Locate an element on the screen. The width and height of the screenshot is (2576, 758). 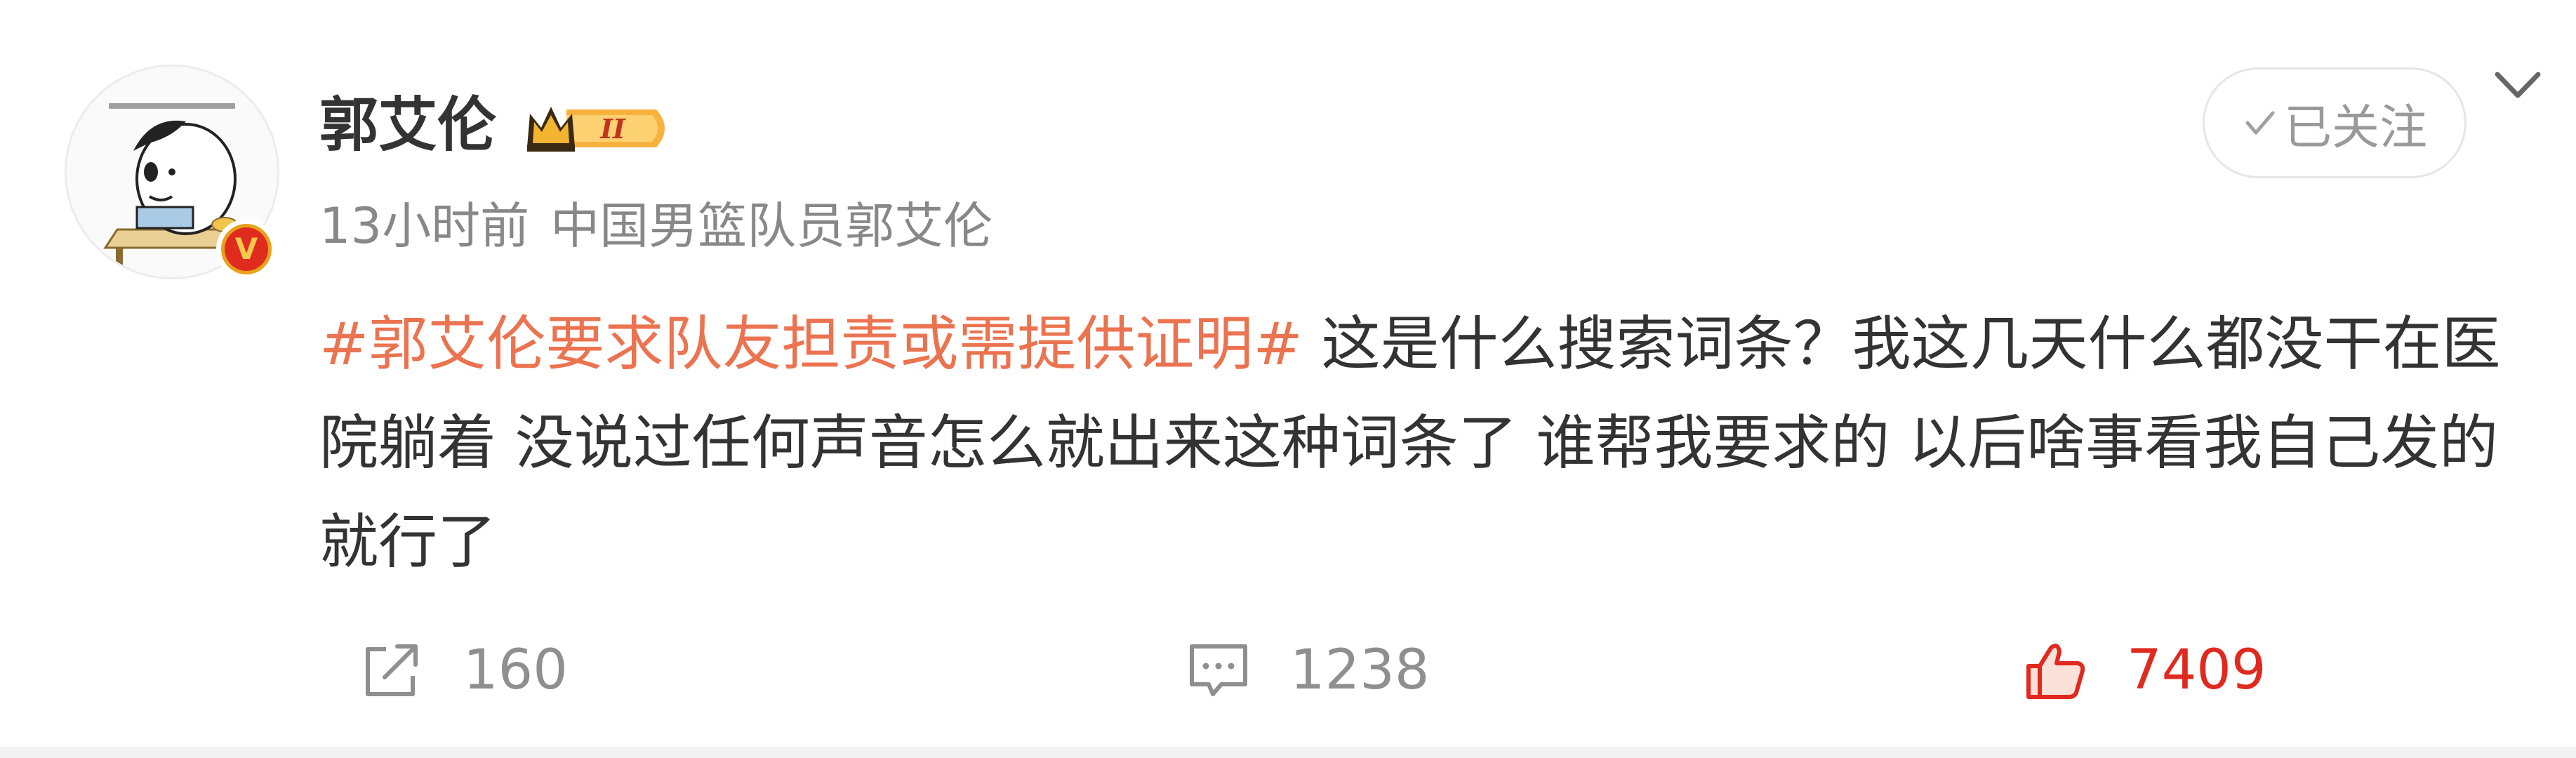
hashtag-link: #郭艾伦要求队友担责或需提供证明# is located at coordinates (811, 344).